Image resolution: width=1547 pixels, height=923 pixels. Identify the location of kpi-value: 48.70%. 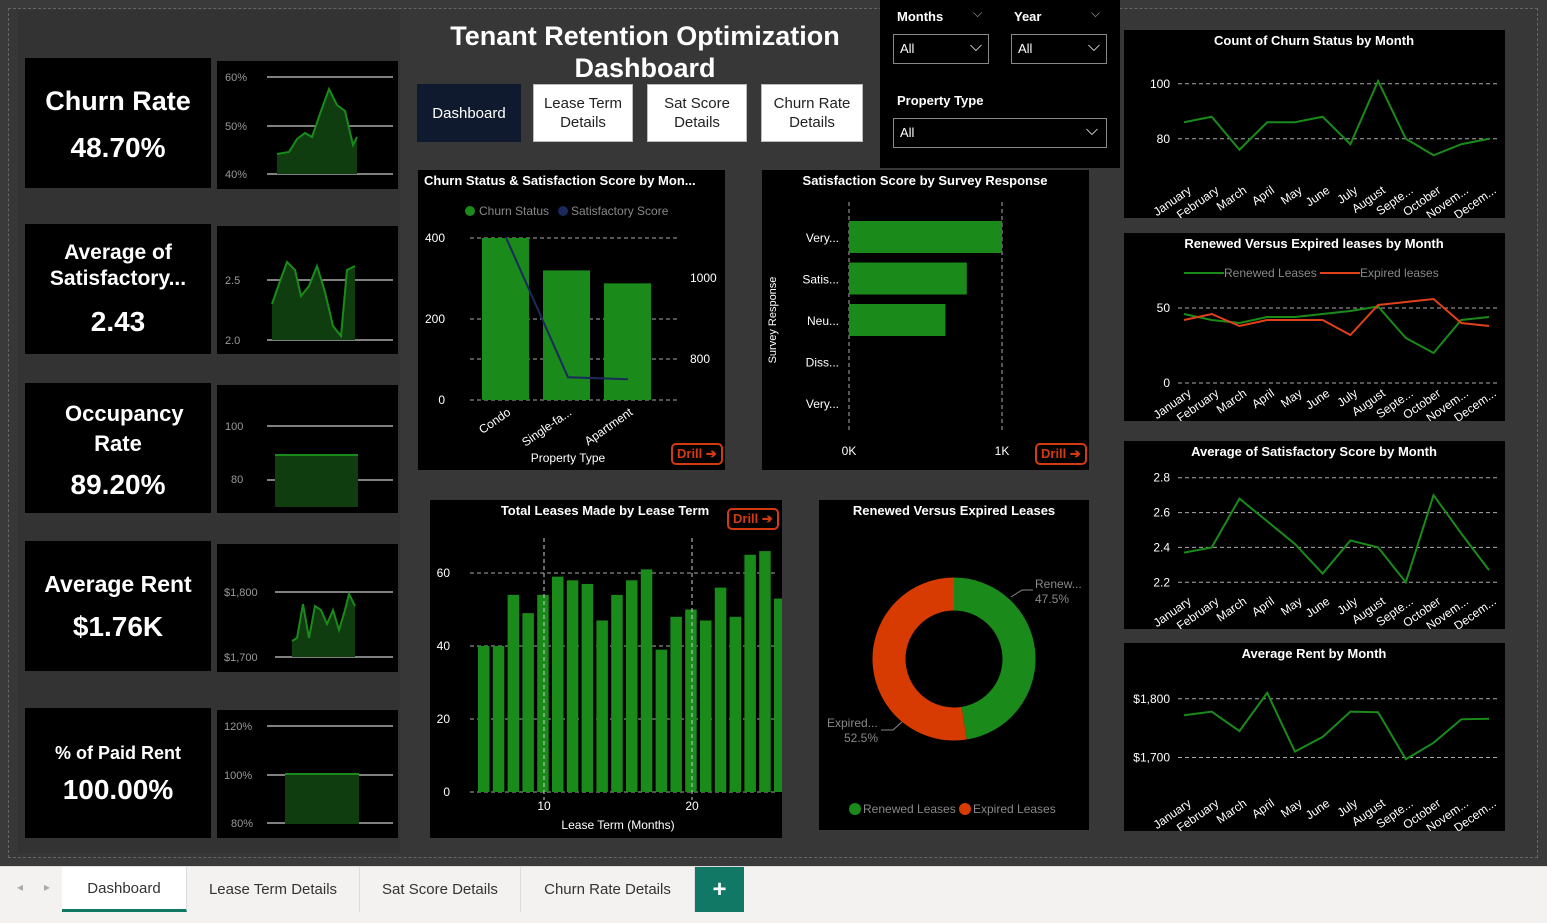
(118, 147).